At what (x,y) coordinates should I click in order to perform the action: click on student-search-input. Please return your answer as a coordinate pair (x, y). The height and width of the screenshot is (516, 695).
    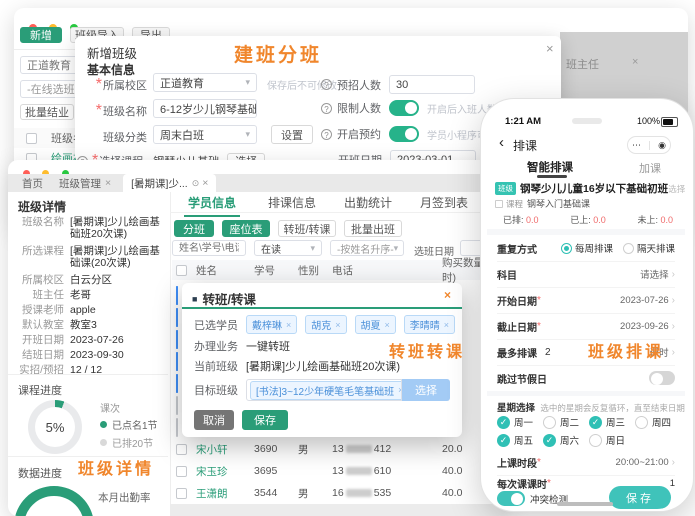
    Looking at the image, I should click on (209, 248).